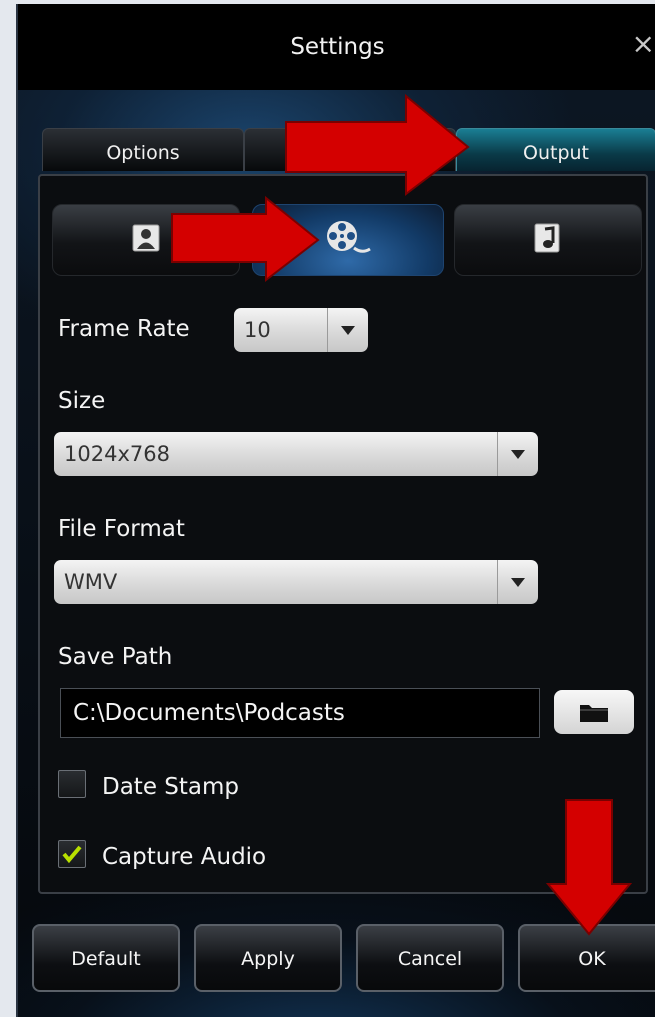  Describe the element at coordinates (91, 582) in the screenshot. I see `file-format-value: WMV` at that location.